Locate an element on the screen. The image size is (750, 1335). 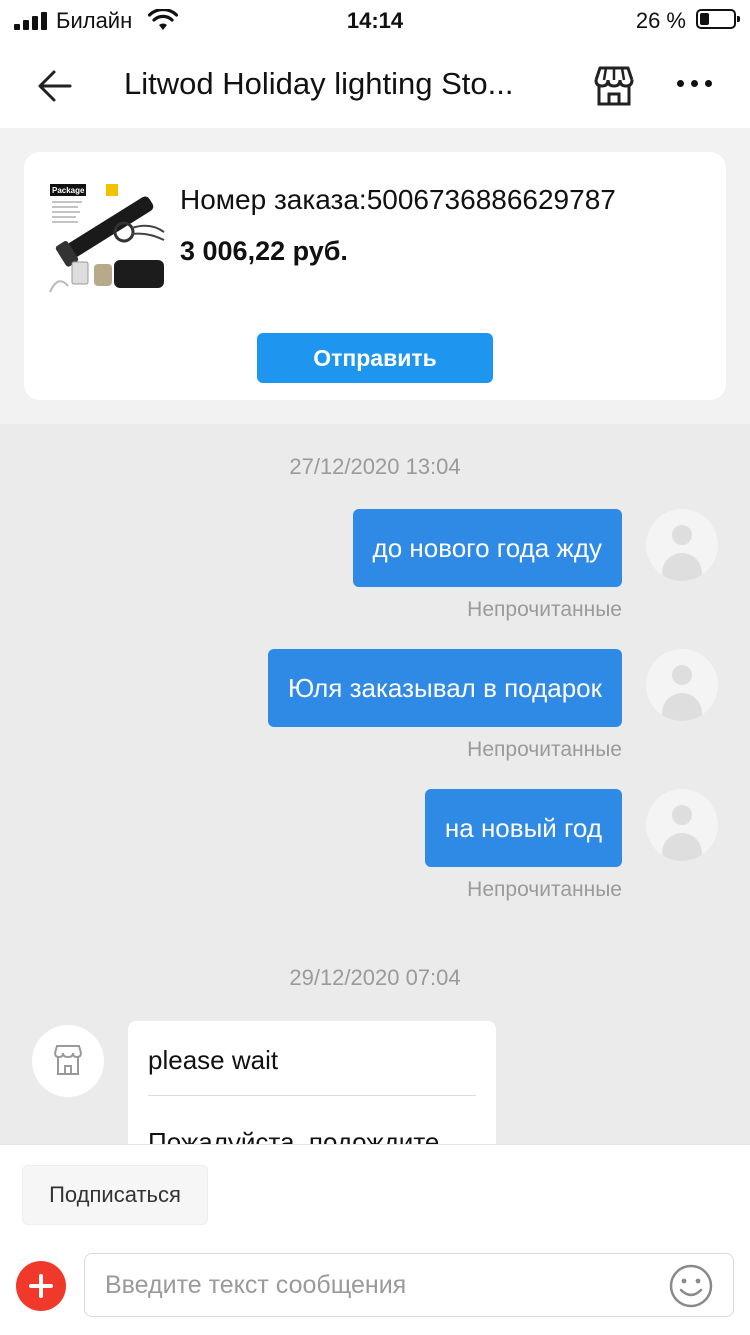
more-dots-icon is located at coordinates (694, 84).